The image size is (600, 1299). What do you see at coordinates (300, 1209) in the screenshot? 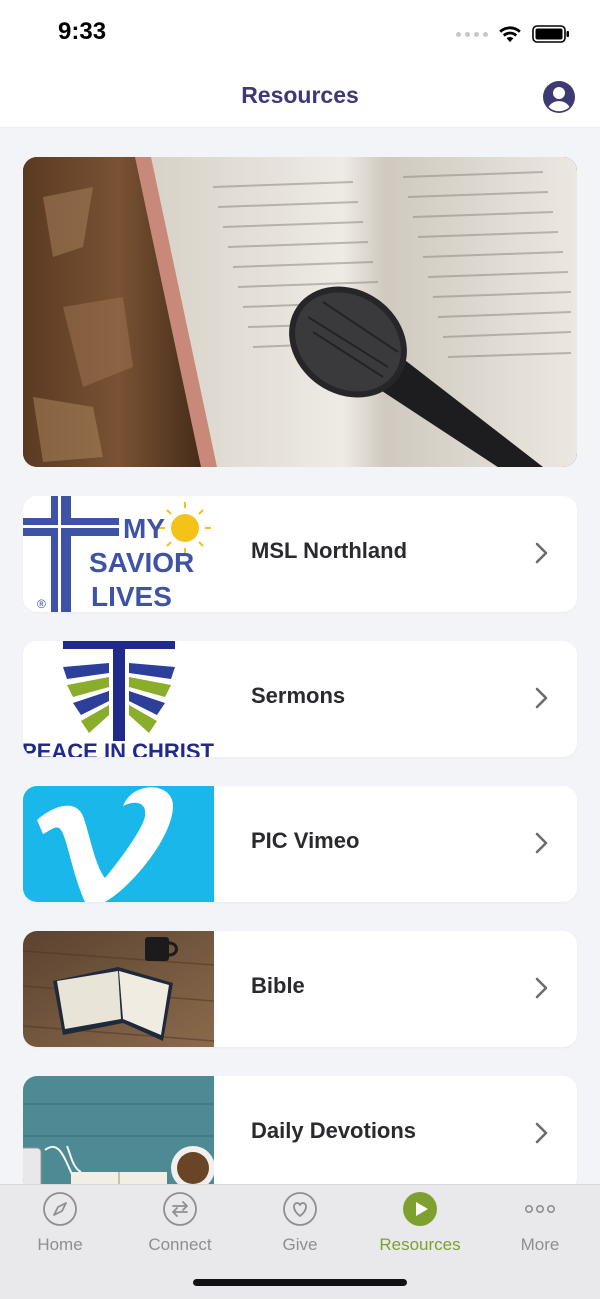
I see `heart-icon` at bounding box center [300, 1209].